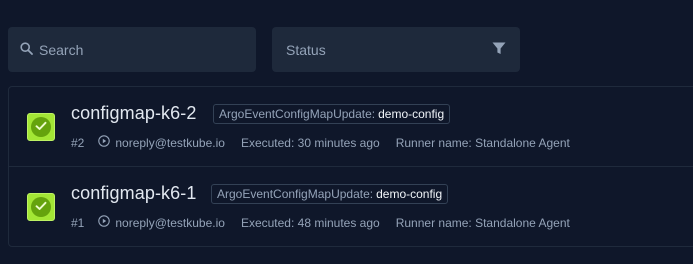 Image resolution: width=693 pixels, height=264 pixels. What do you see at coordinates (26, 49) in the screenshot?
I see `search-icon` at bounding box center [26, 49].